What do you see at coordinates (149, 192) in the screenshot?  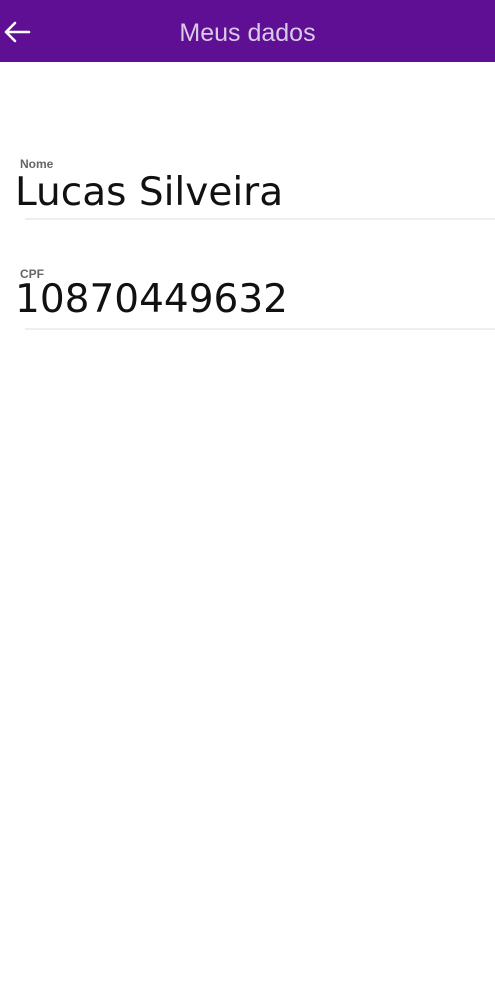 I see `name-field-value: Lucas Silveira` at bounding box center [149, 192].